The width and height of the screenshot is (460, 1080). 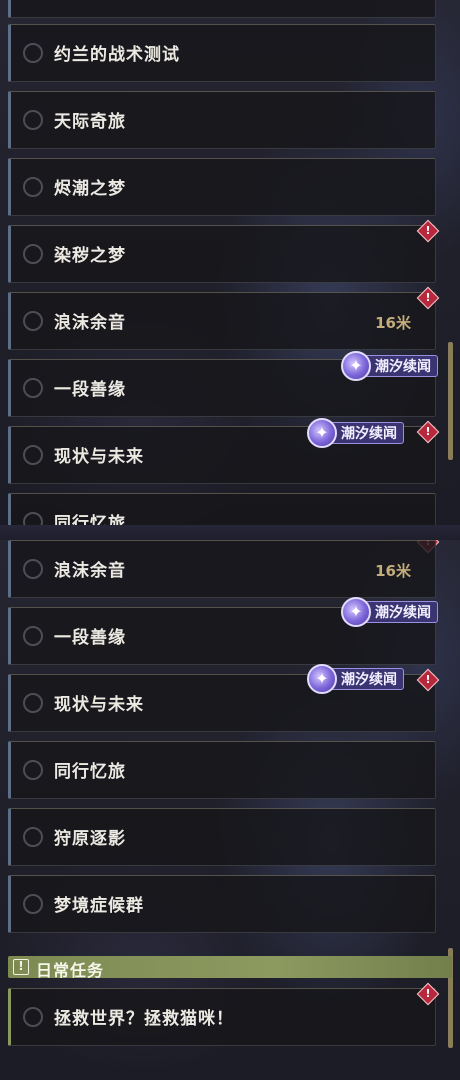 I want to click on quest-title: 烬潮之梦, so click(x=90, y=189).